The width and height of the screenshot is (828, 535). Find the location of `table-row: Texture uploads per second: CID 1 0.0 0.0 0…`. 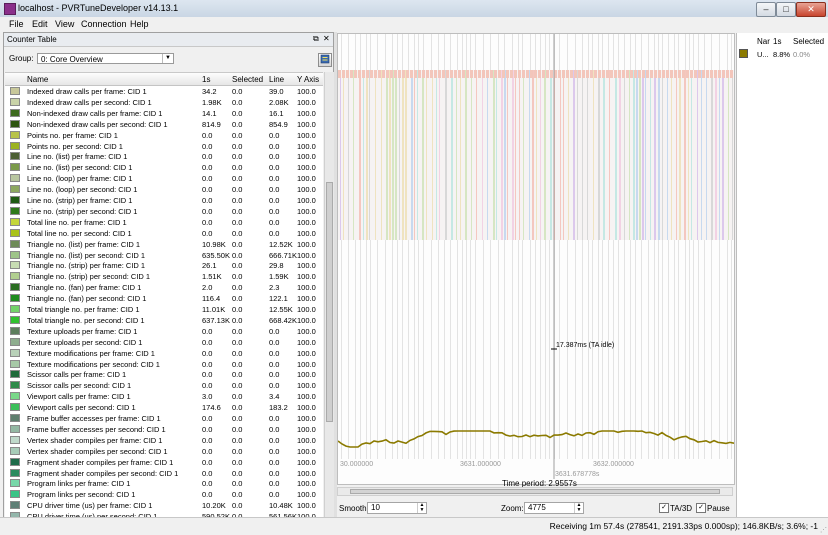

table-row: Texture uploads per second: CID 1 0.0 0.0 0… is located at coordinates (164, 342).